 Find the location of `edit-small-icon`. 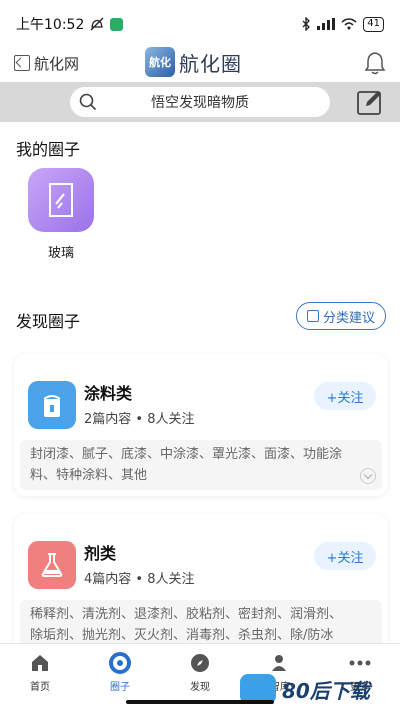

edit-small-icon is located at coordinates (312, 316).